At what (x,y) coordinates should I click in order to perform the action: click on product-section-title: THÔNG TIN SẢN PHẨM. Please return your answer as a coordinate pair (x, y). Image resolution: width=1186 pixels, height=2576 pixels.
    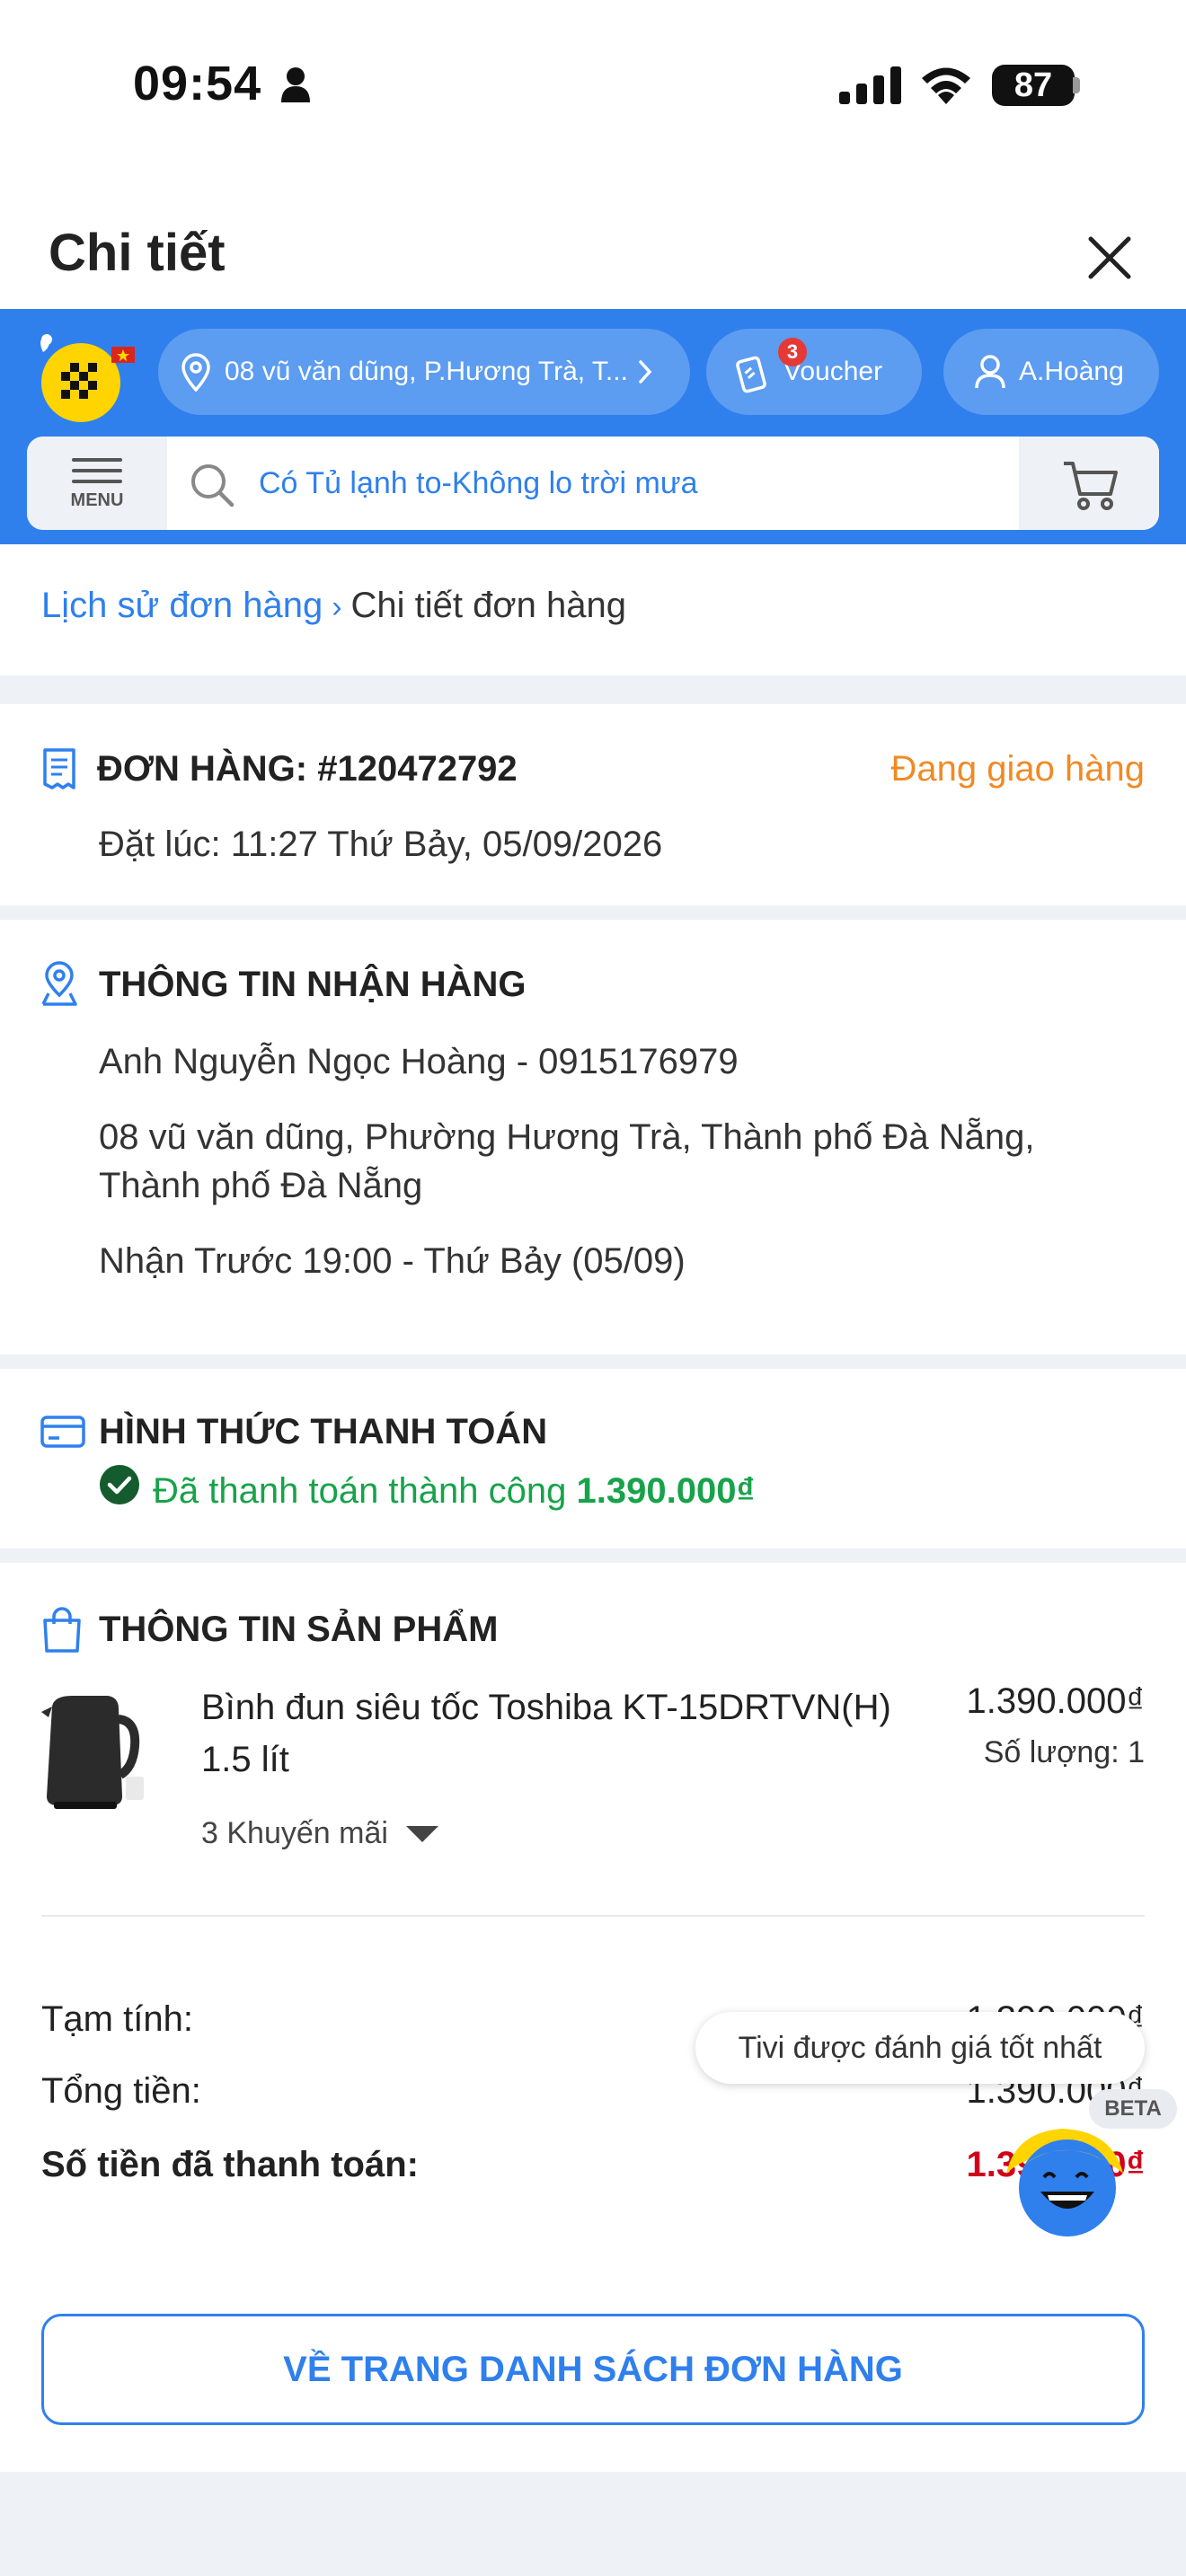
    Looking at the image, I should click on (299, 1629).